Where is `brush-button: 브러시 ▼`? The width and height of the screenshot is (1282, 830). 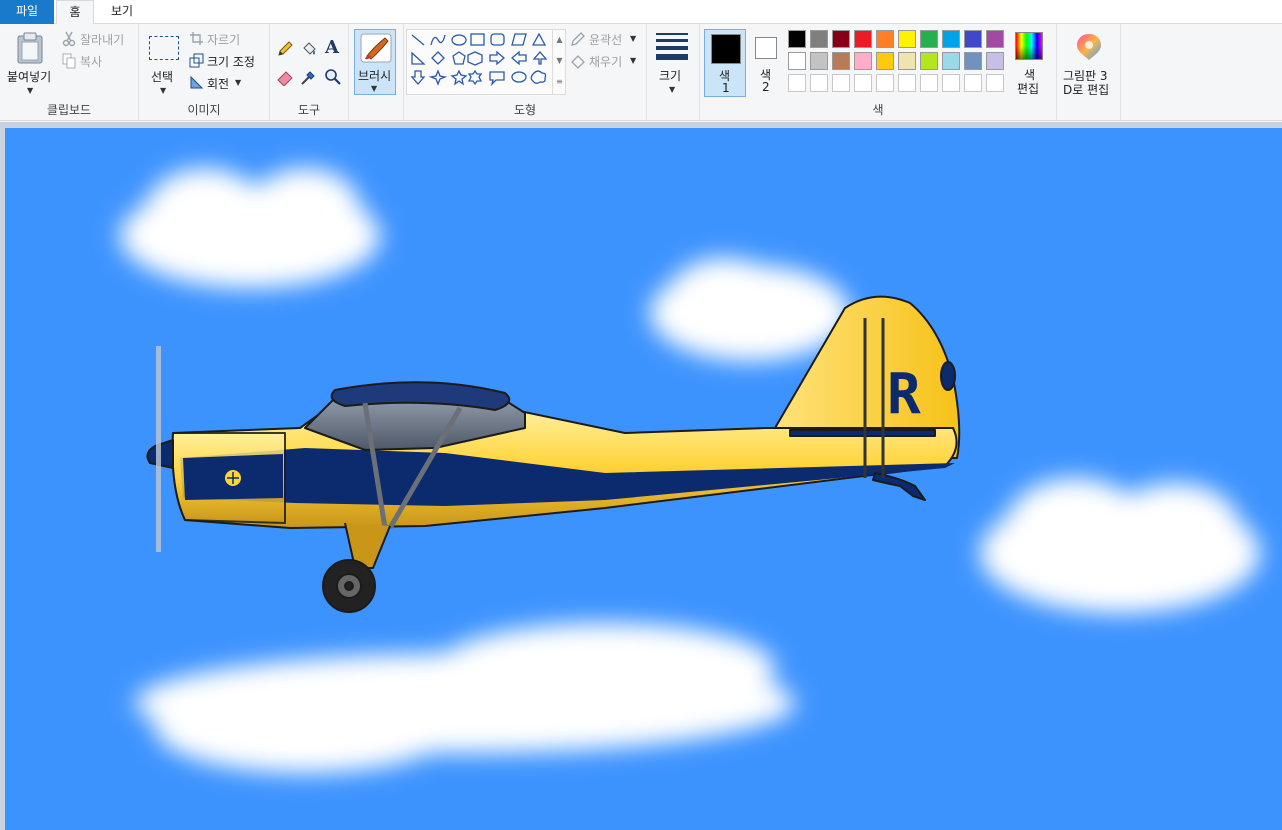
brush-button: 브러시 ▼ is located at coordinates (375, 62).